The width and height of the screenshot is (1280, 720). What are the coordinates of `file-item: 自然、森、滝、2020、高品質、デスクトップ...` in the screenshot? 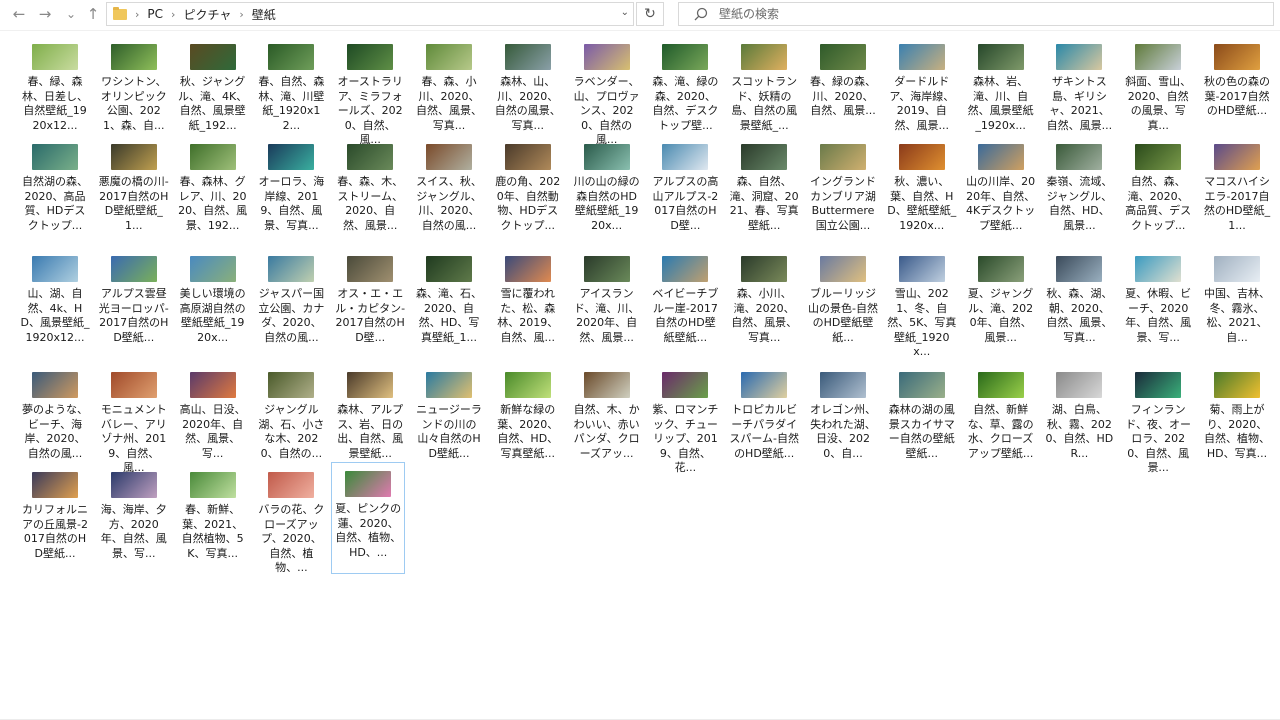 It's located at (1158, 184).